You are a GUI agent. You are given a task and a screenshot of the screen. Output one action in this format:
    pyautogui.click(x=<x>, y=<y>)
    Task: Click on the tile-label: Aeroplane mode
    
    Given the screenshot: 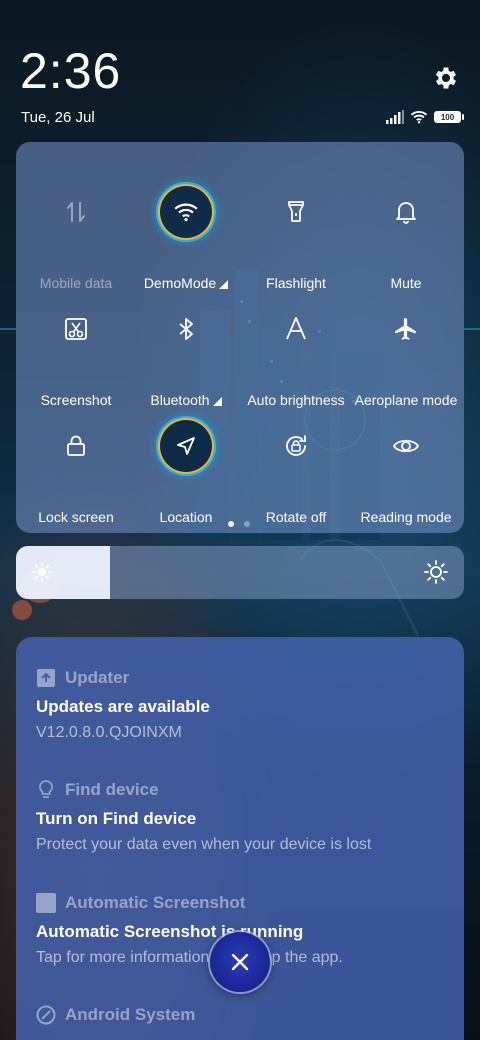 What is the action you would take?
    pyautogui.click(x=406, y=400)
    